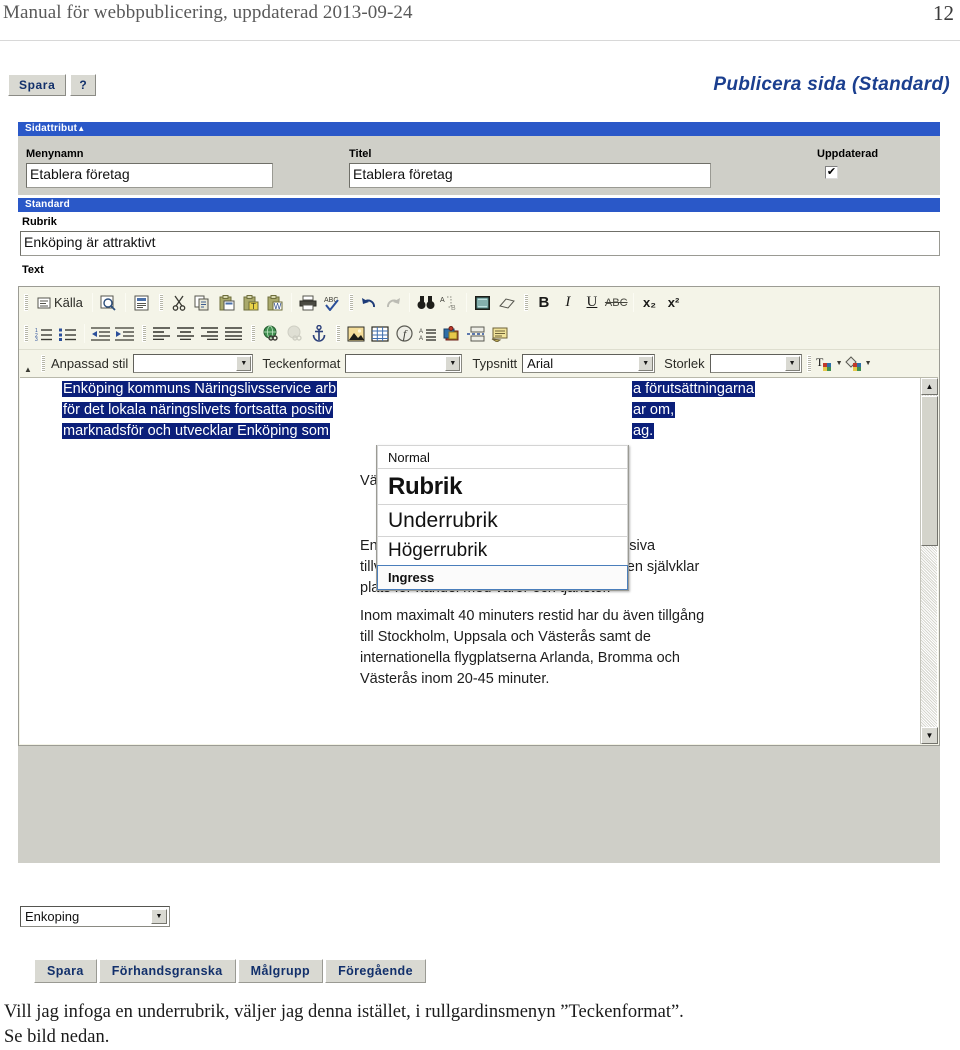  What do you see at coordinates (149, 175) in the screenshot?
I see `menu-name-input: Etablera företag` at bounding box center [149, 175].